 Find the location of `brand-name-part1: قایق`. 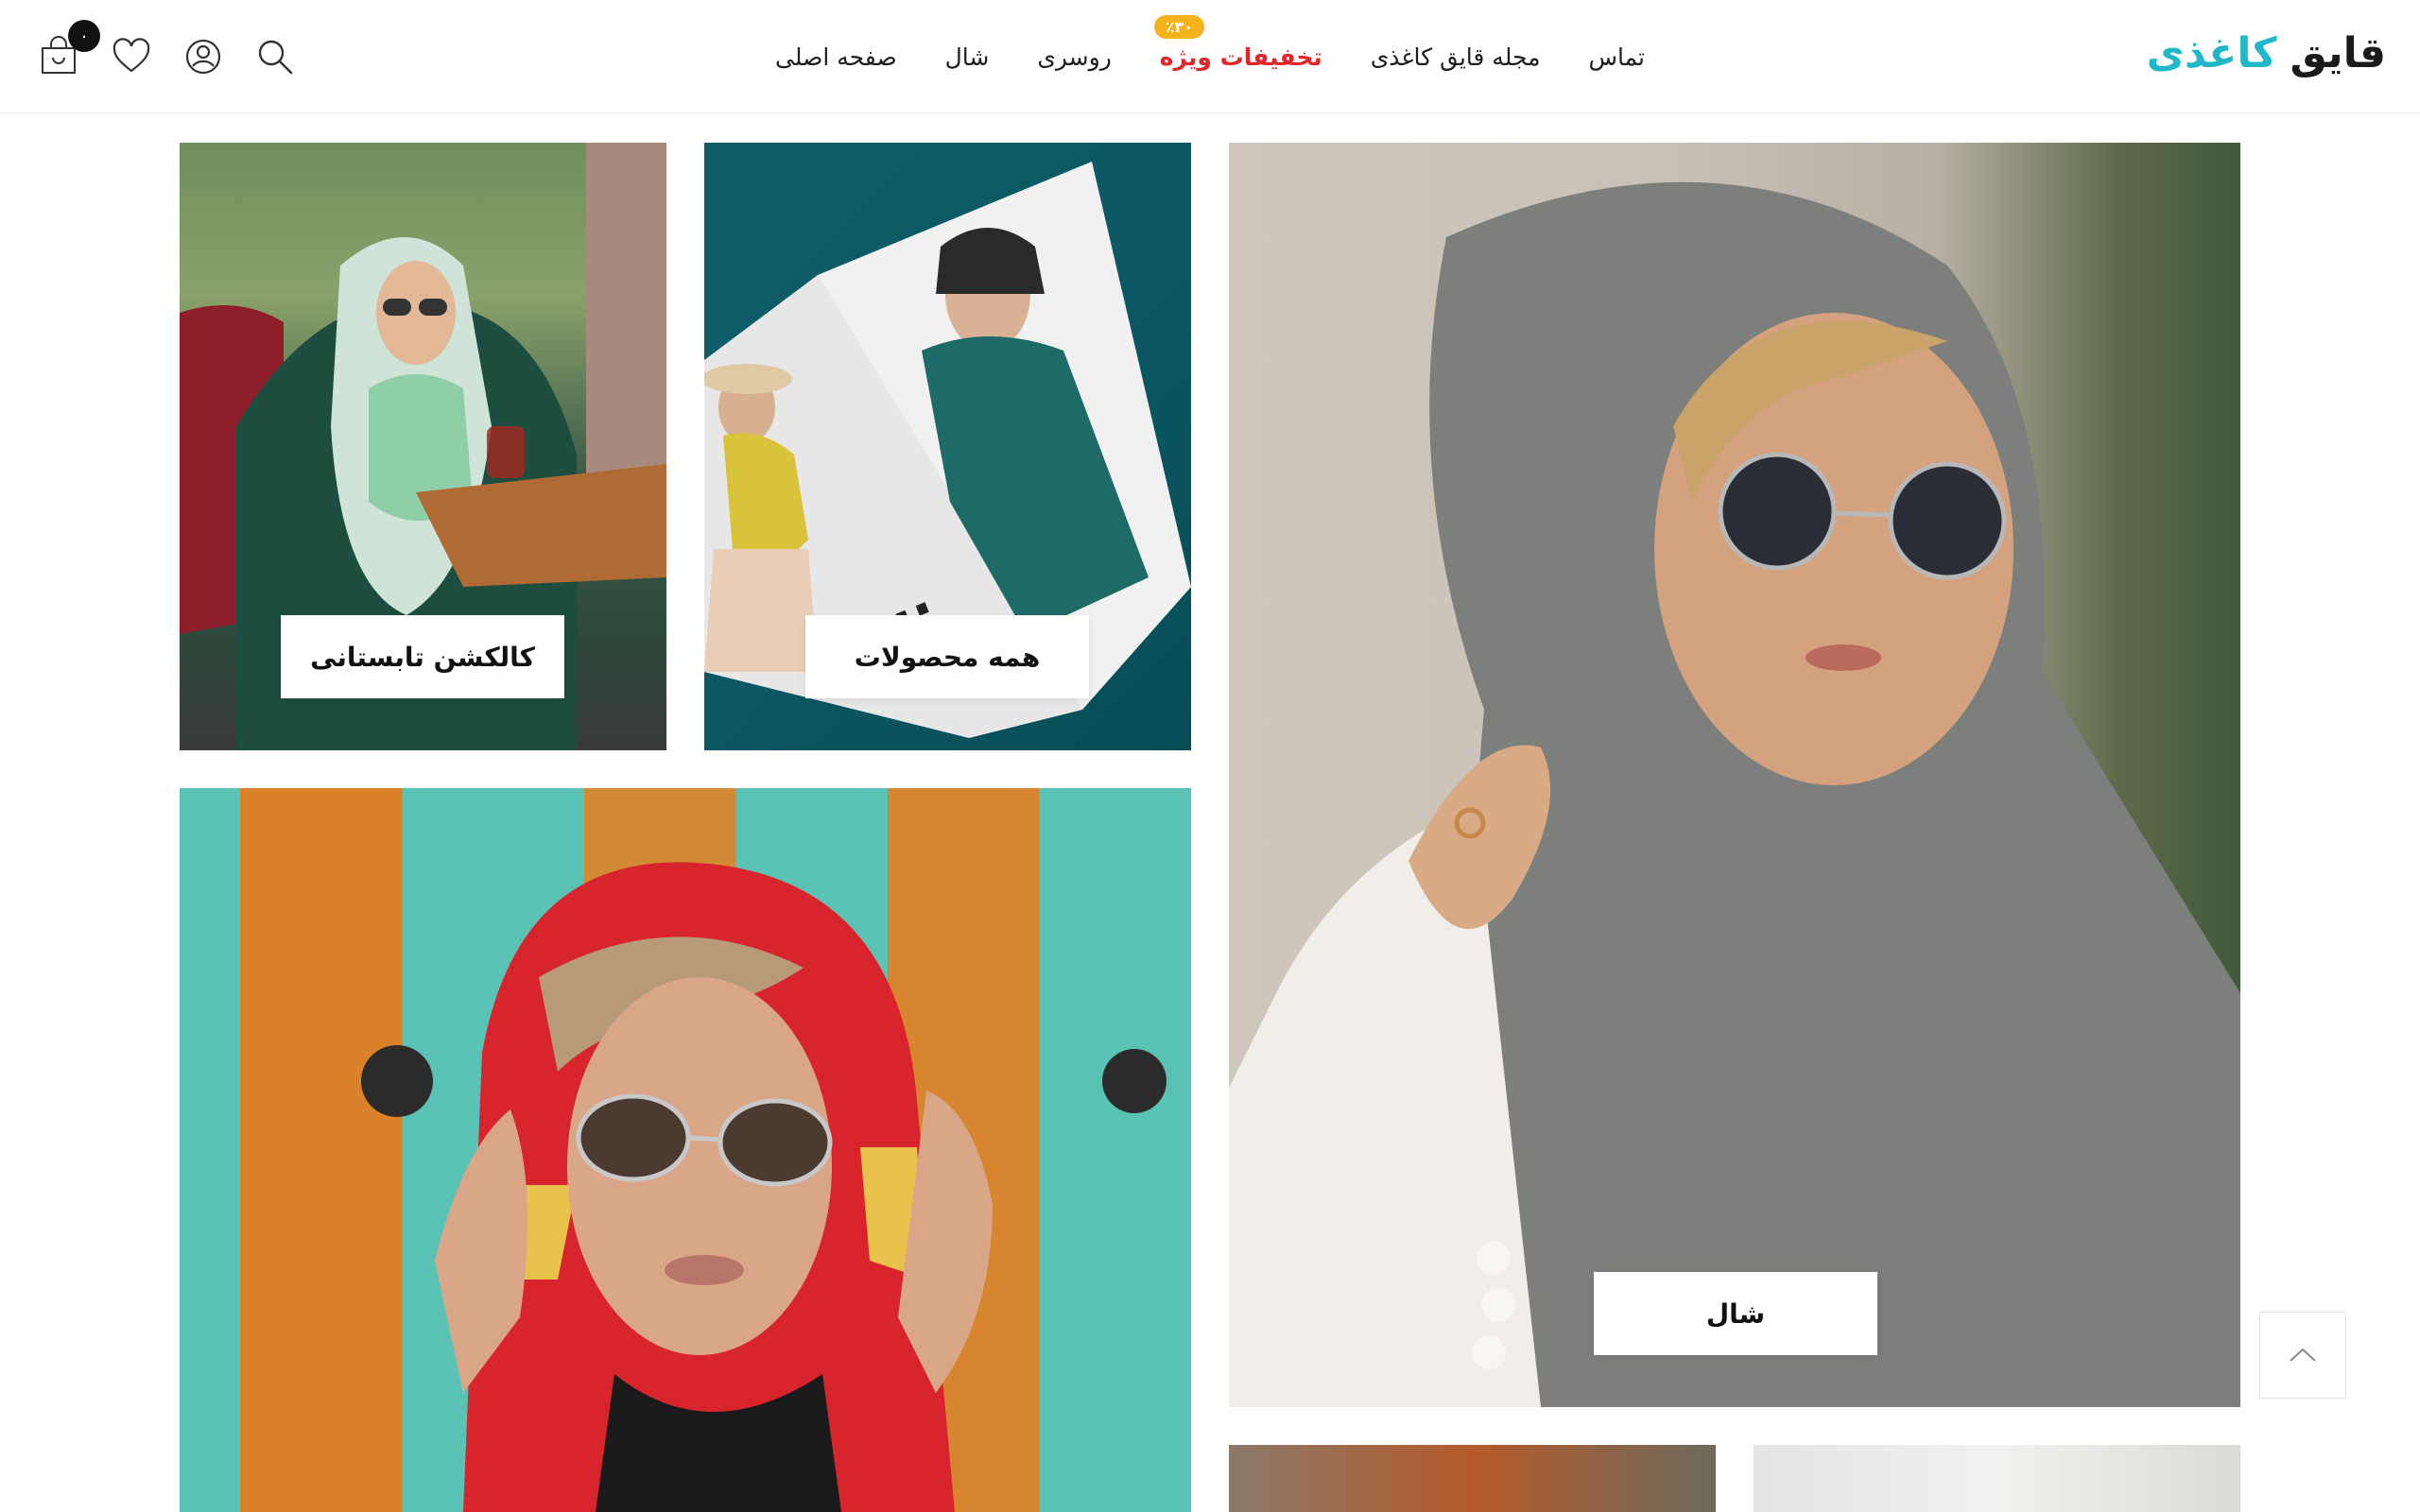

brand-name-part1: قایق is located at coordinates (2338, 52).